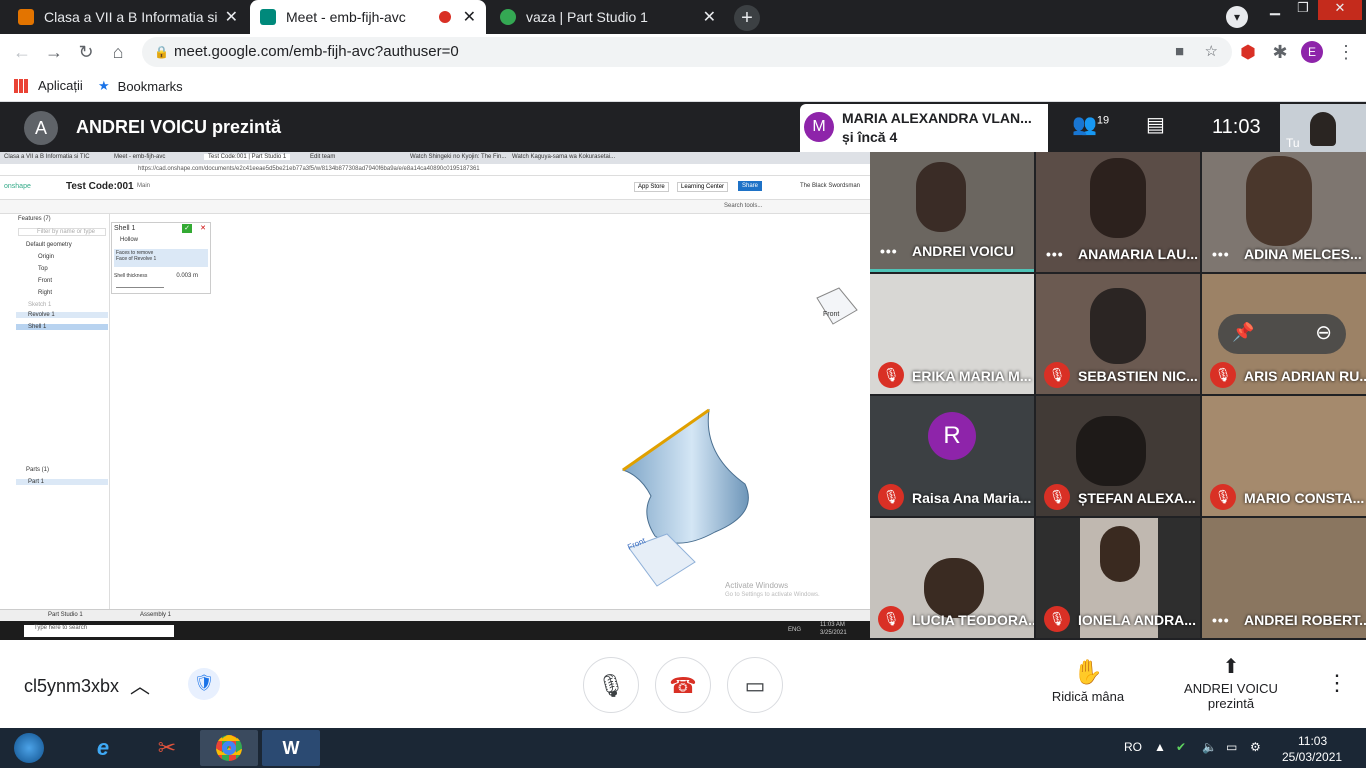  I want to click on chevron-up-icon: ︿, so click(140, 684).